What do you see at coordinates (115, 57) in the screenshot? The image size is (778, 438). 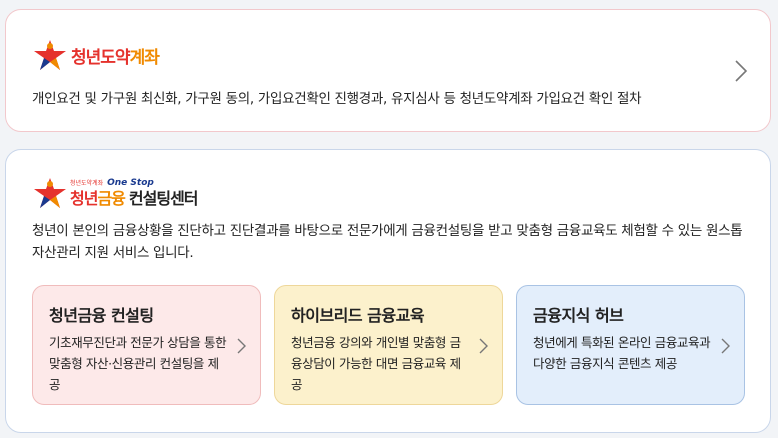 I see `youth-leap-account-logo-text: 청년도약계좌` at bounding box center [115, 57].